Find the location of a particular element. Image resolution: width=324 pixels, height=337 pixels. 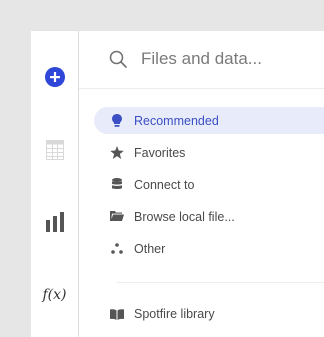

menu-item-label: Other is located at coordinates (150, 249).